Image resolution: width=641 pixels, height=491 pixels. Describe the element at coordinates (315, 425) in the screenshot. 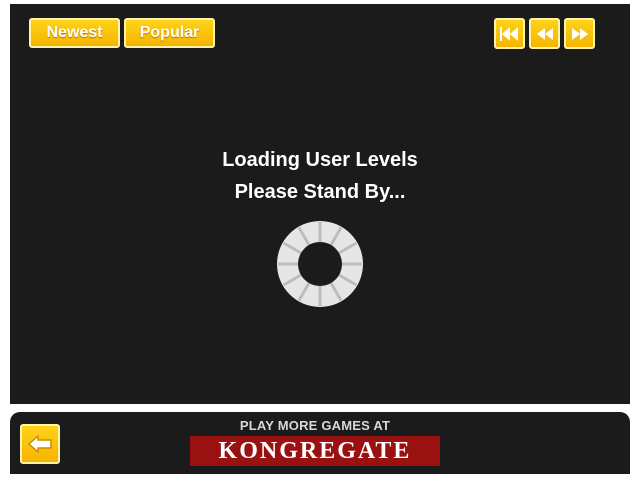

I see `play-more-games-text: PLAY MORE GAMES AT` at that location.